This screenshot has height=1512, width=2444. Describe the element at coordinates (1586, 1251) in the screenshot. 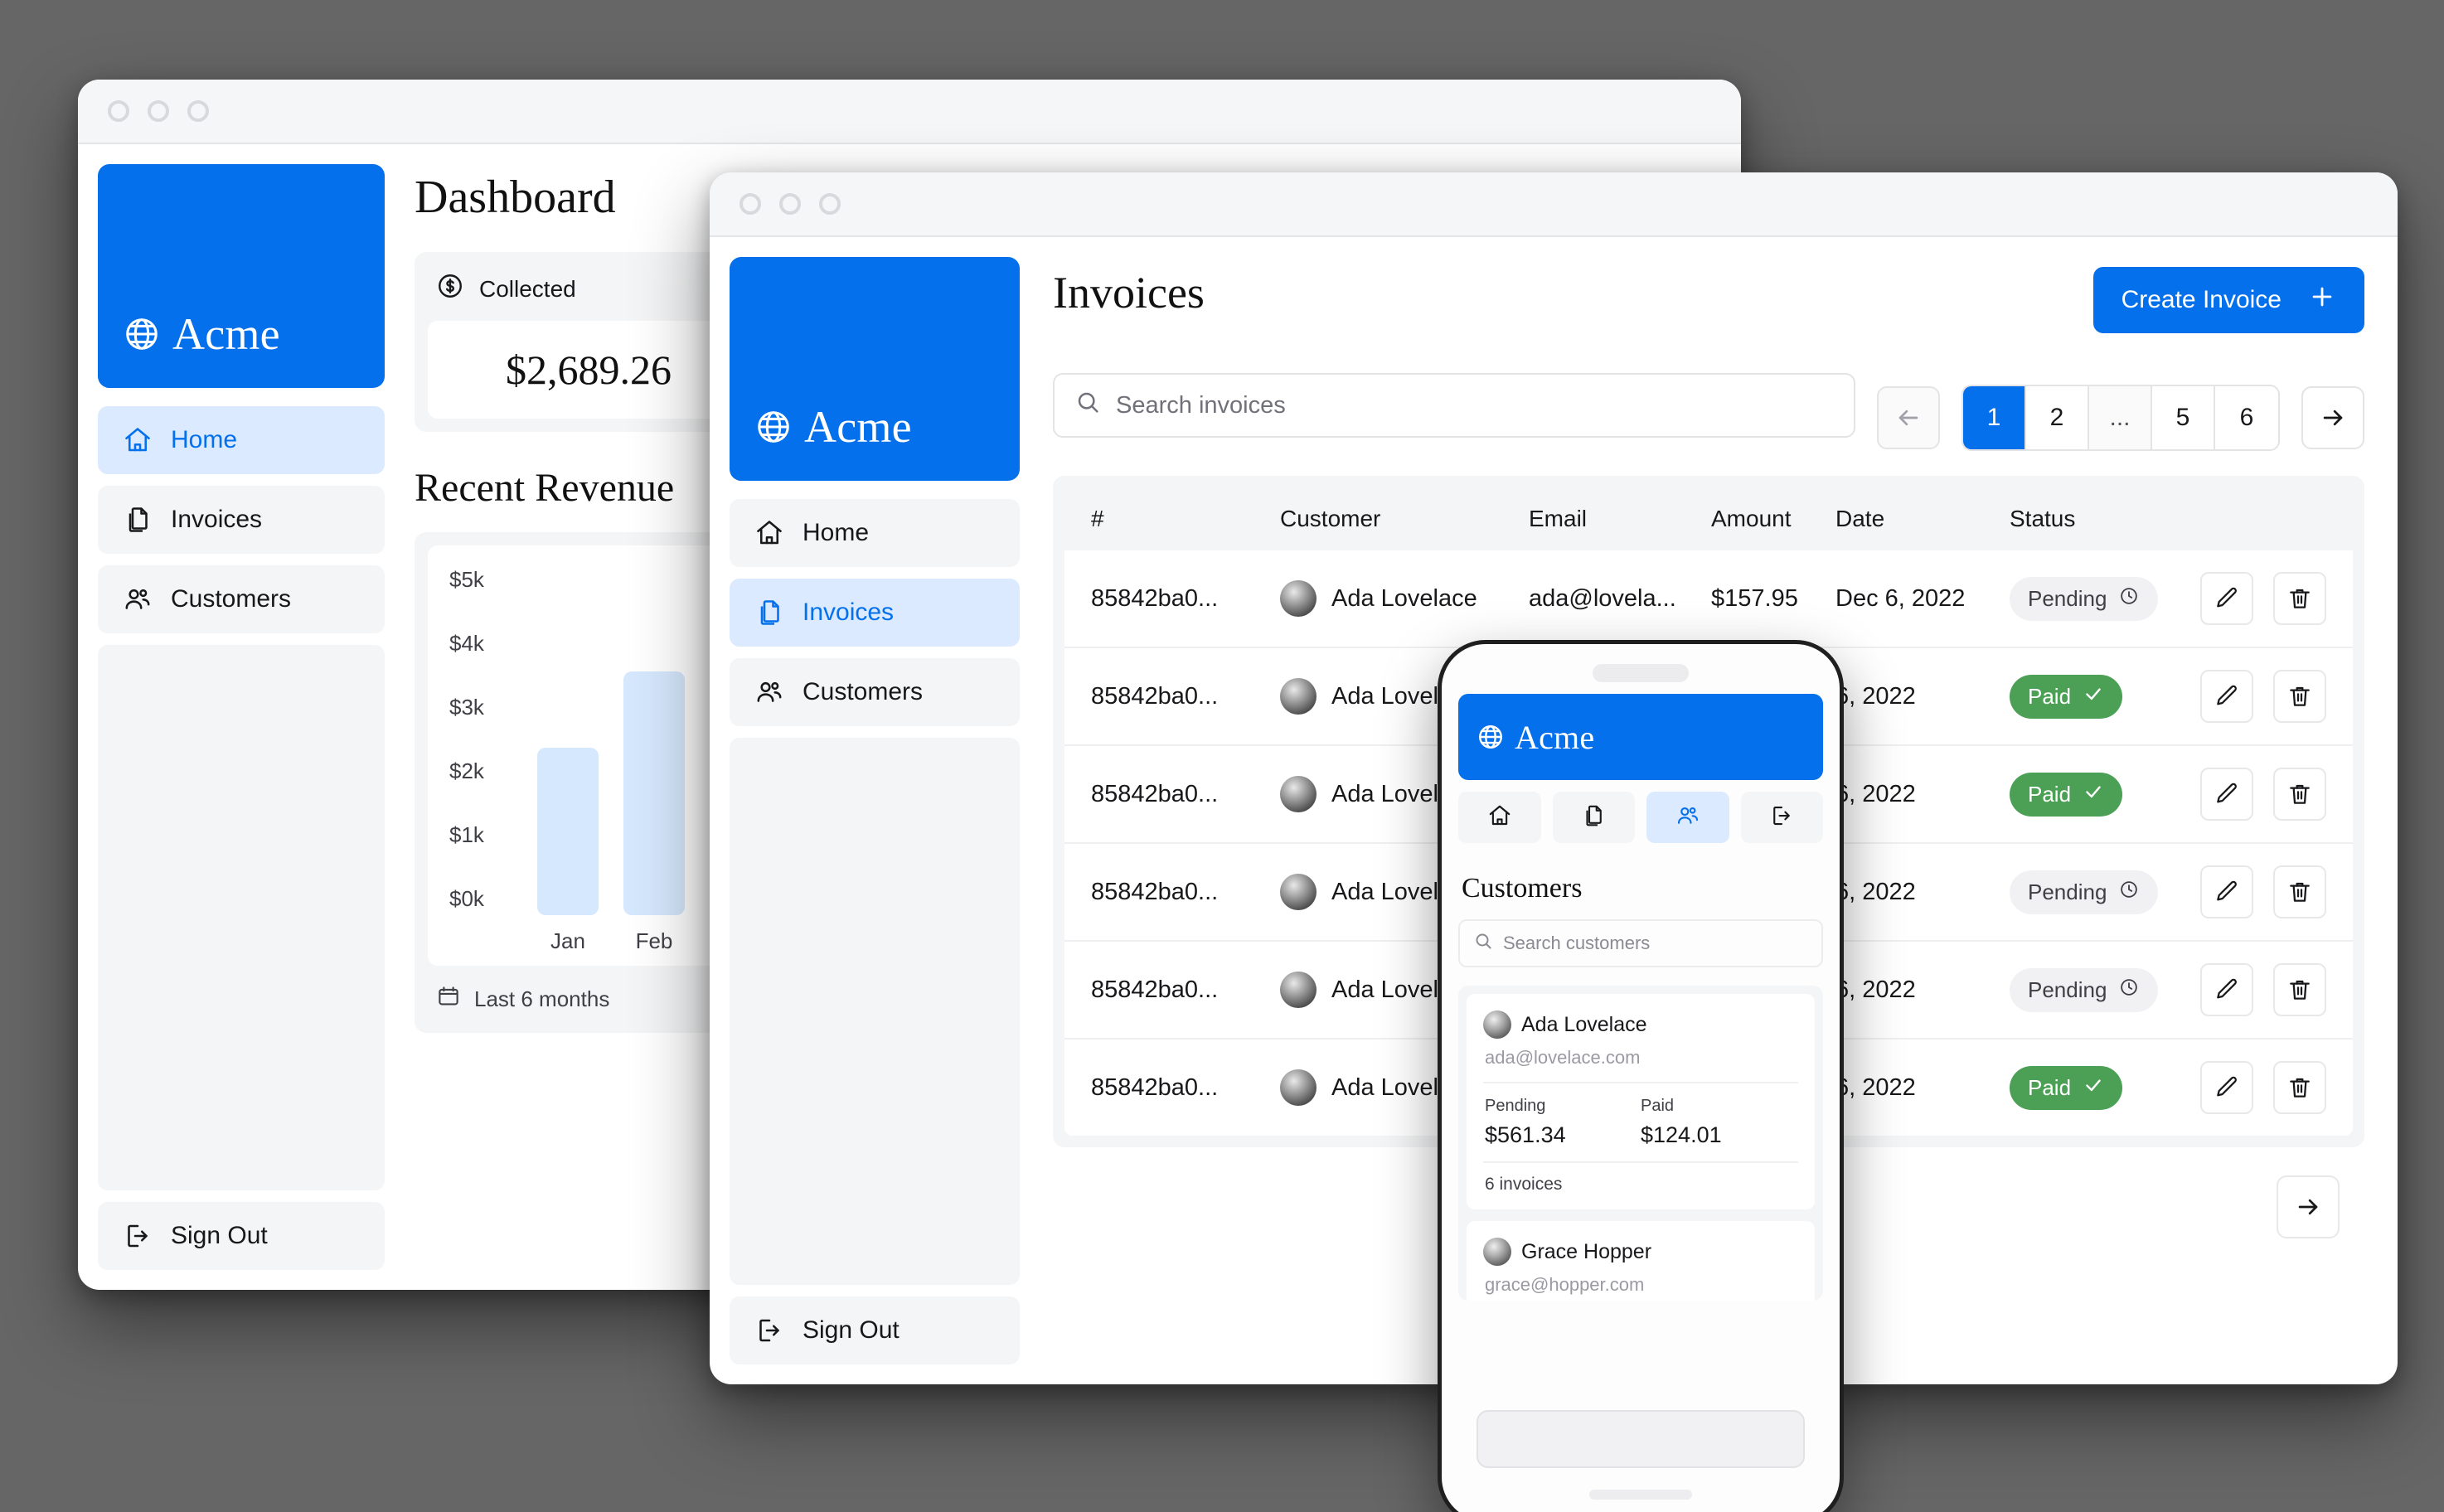

I see `customer-name: Grace Hopper` at that location.